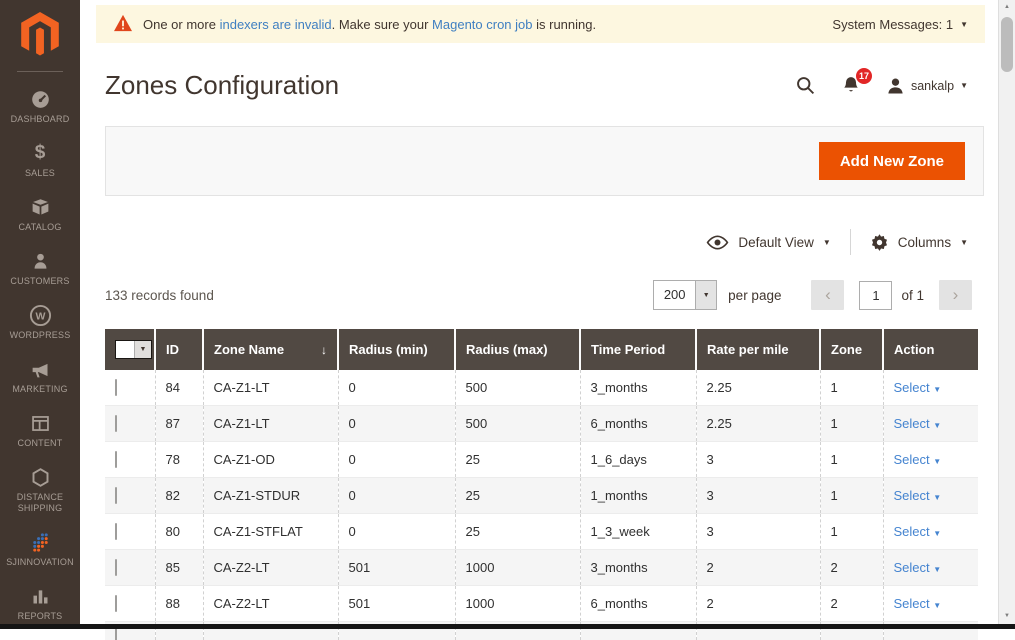  What do you see at coordinates (40, 616) in the screenshot?
I see `sidebar-item-label: REPORTS` at bounding box center [40, 616].